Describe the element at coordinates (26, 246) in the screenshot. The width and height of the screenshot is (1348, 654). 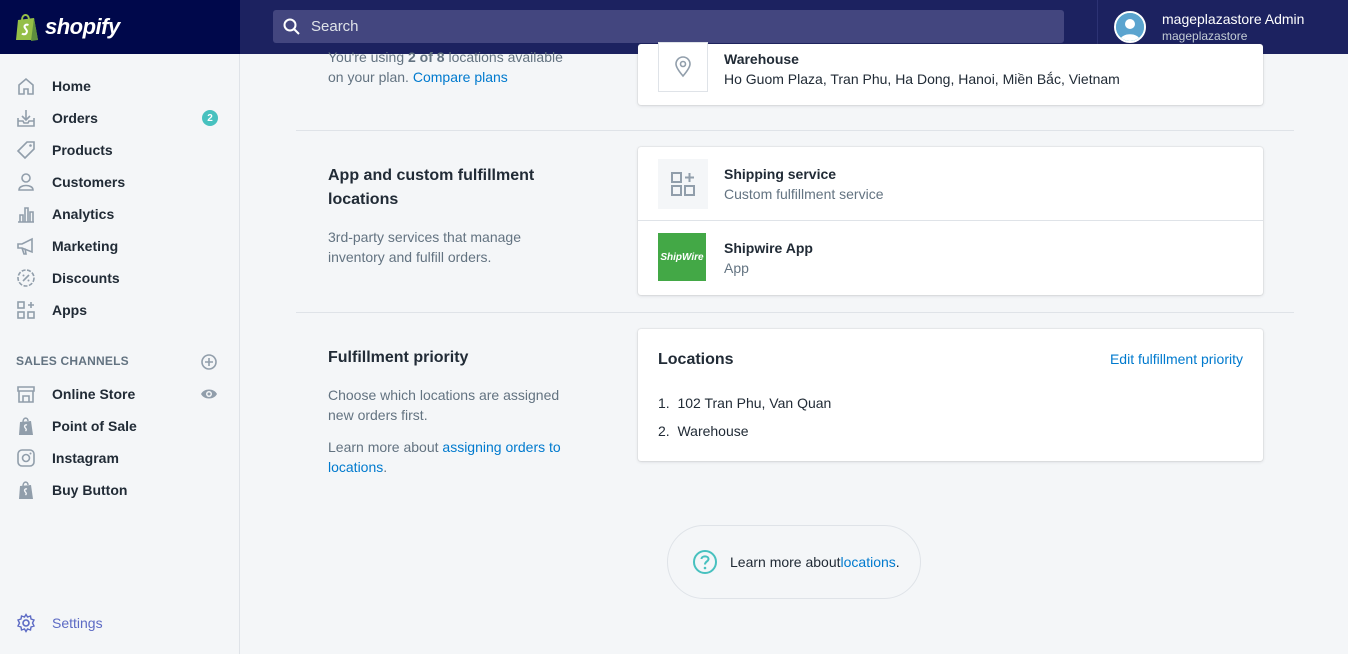
I see `megaphone-icon` at that location.